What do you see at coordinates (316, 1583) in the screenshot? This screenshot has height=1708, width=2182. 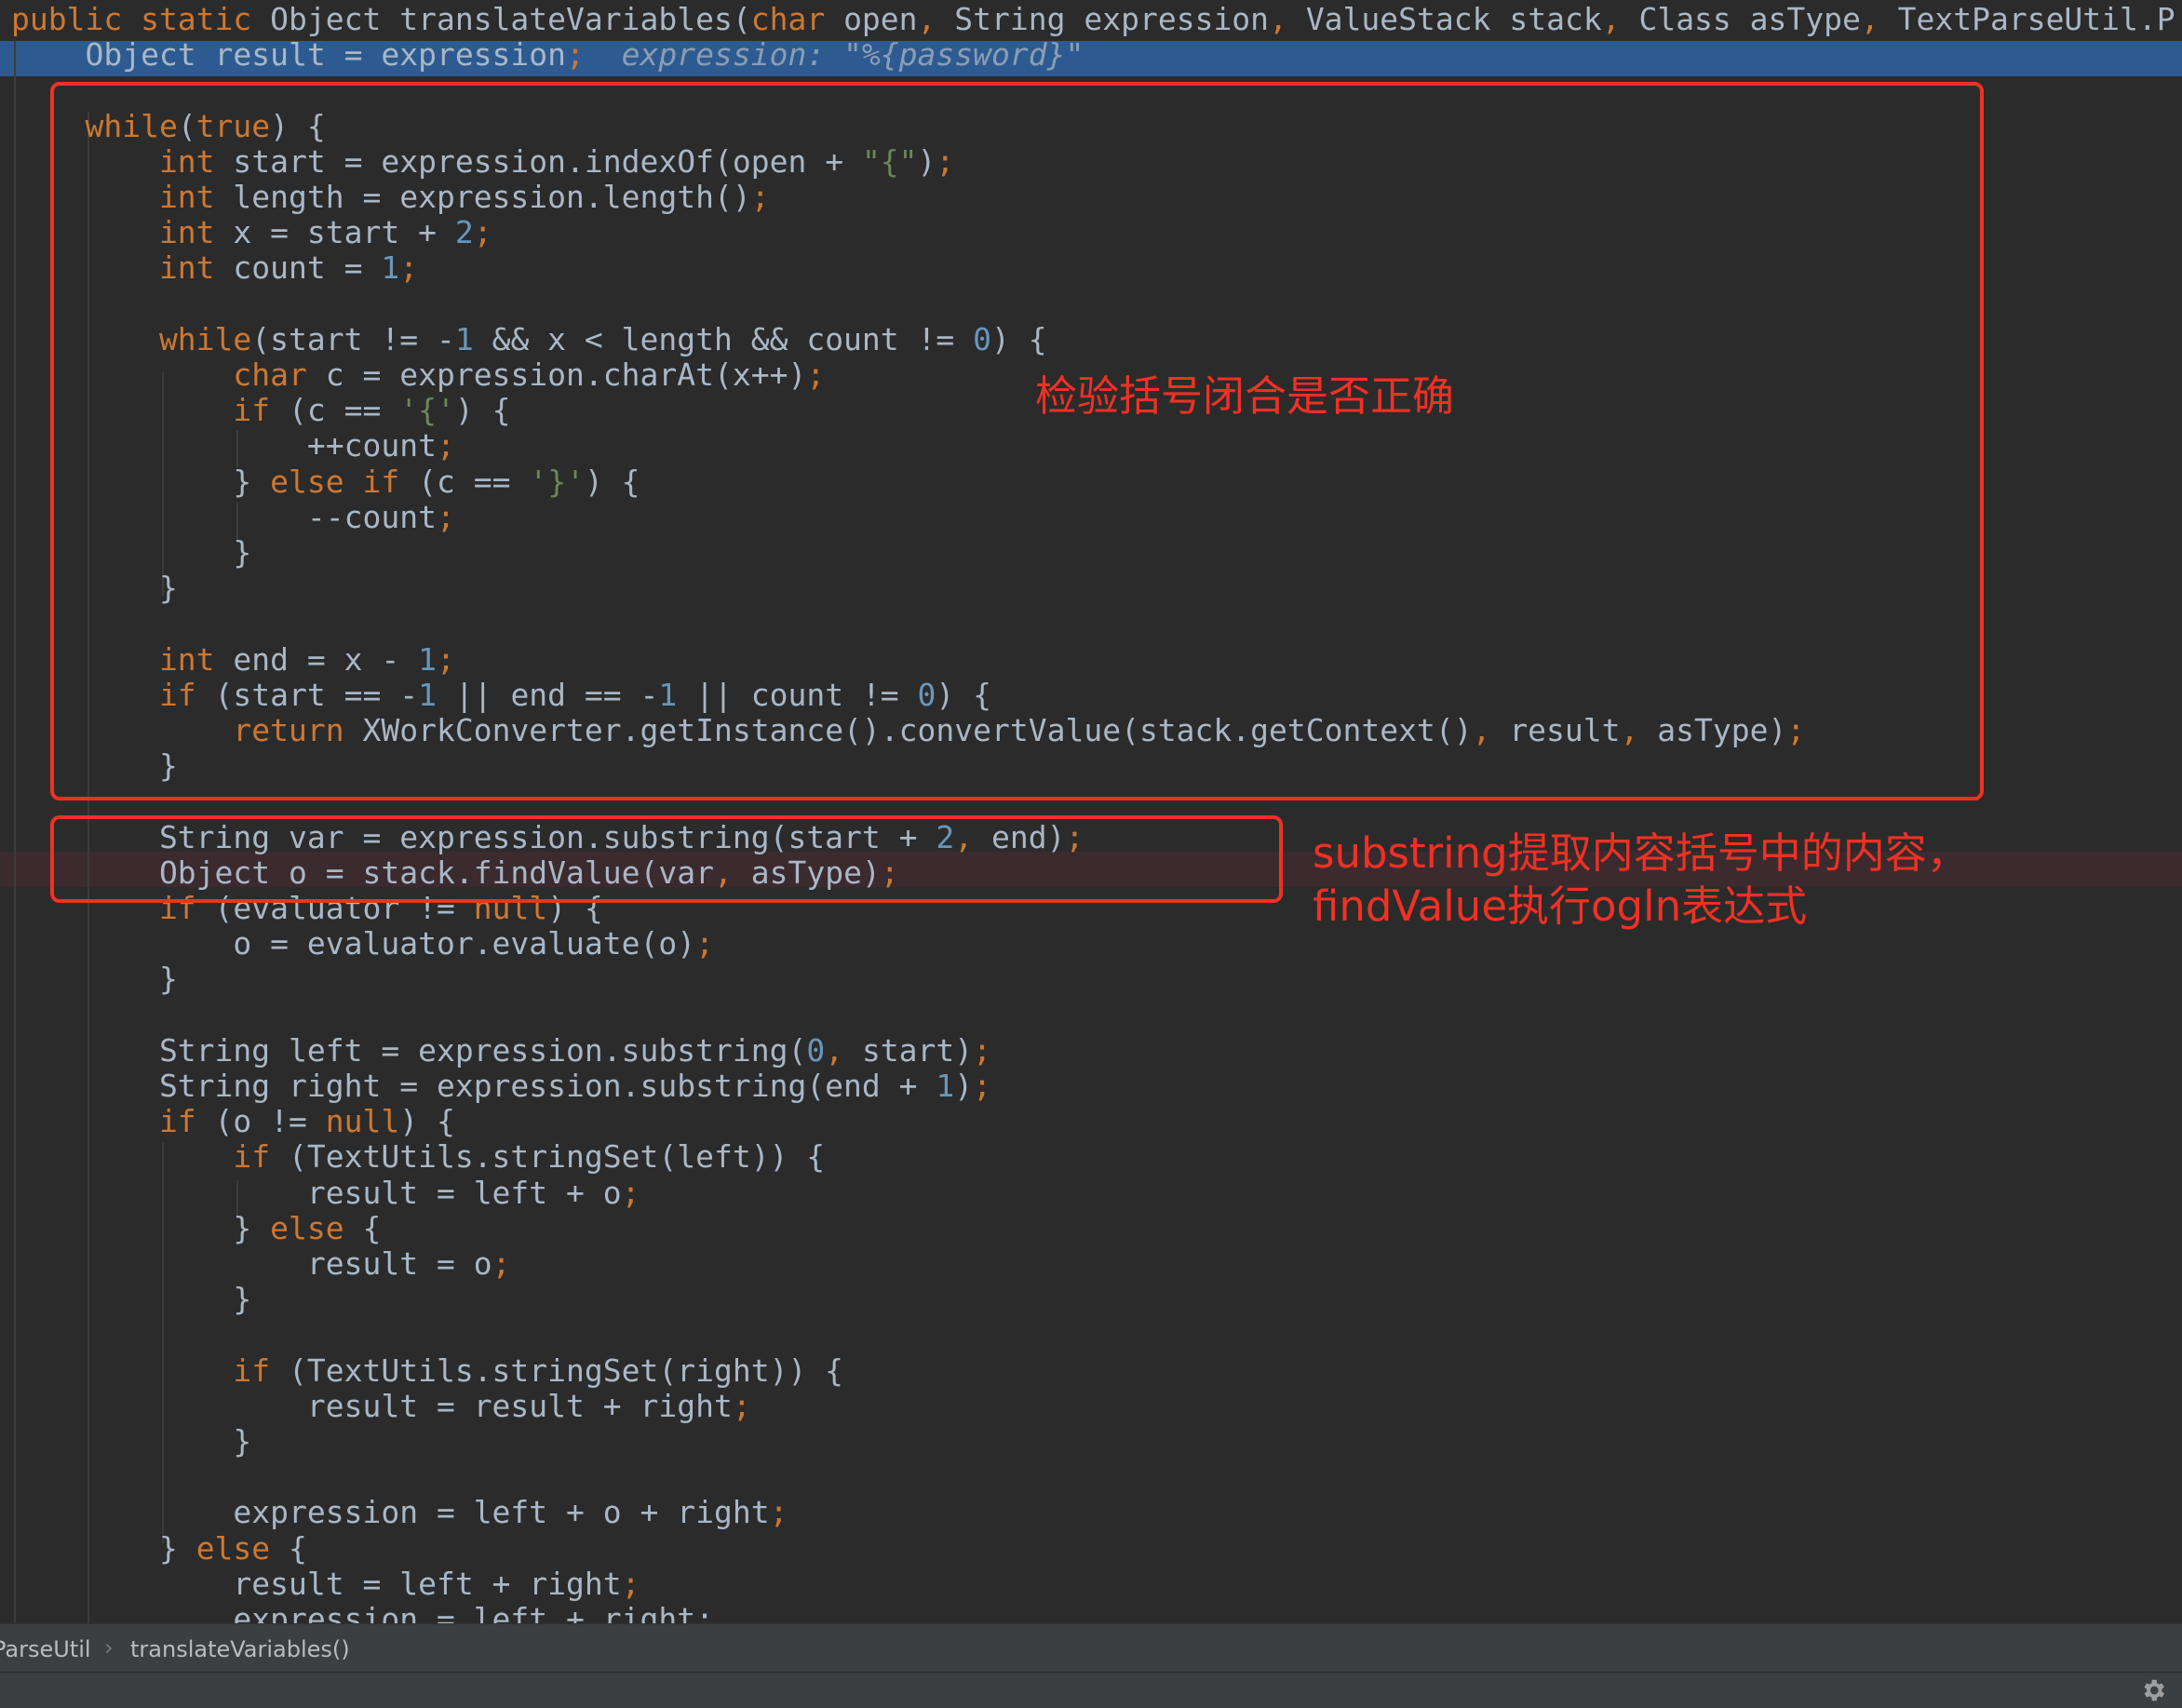 I see `code-token: result = left + right` at bounding box center [316, 1583].